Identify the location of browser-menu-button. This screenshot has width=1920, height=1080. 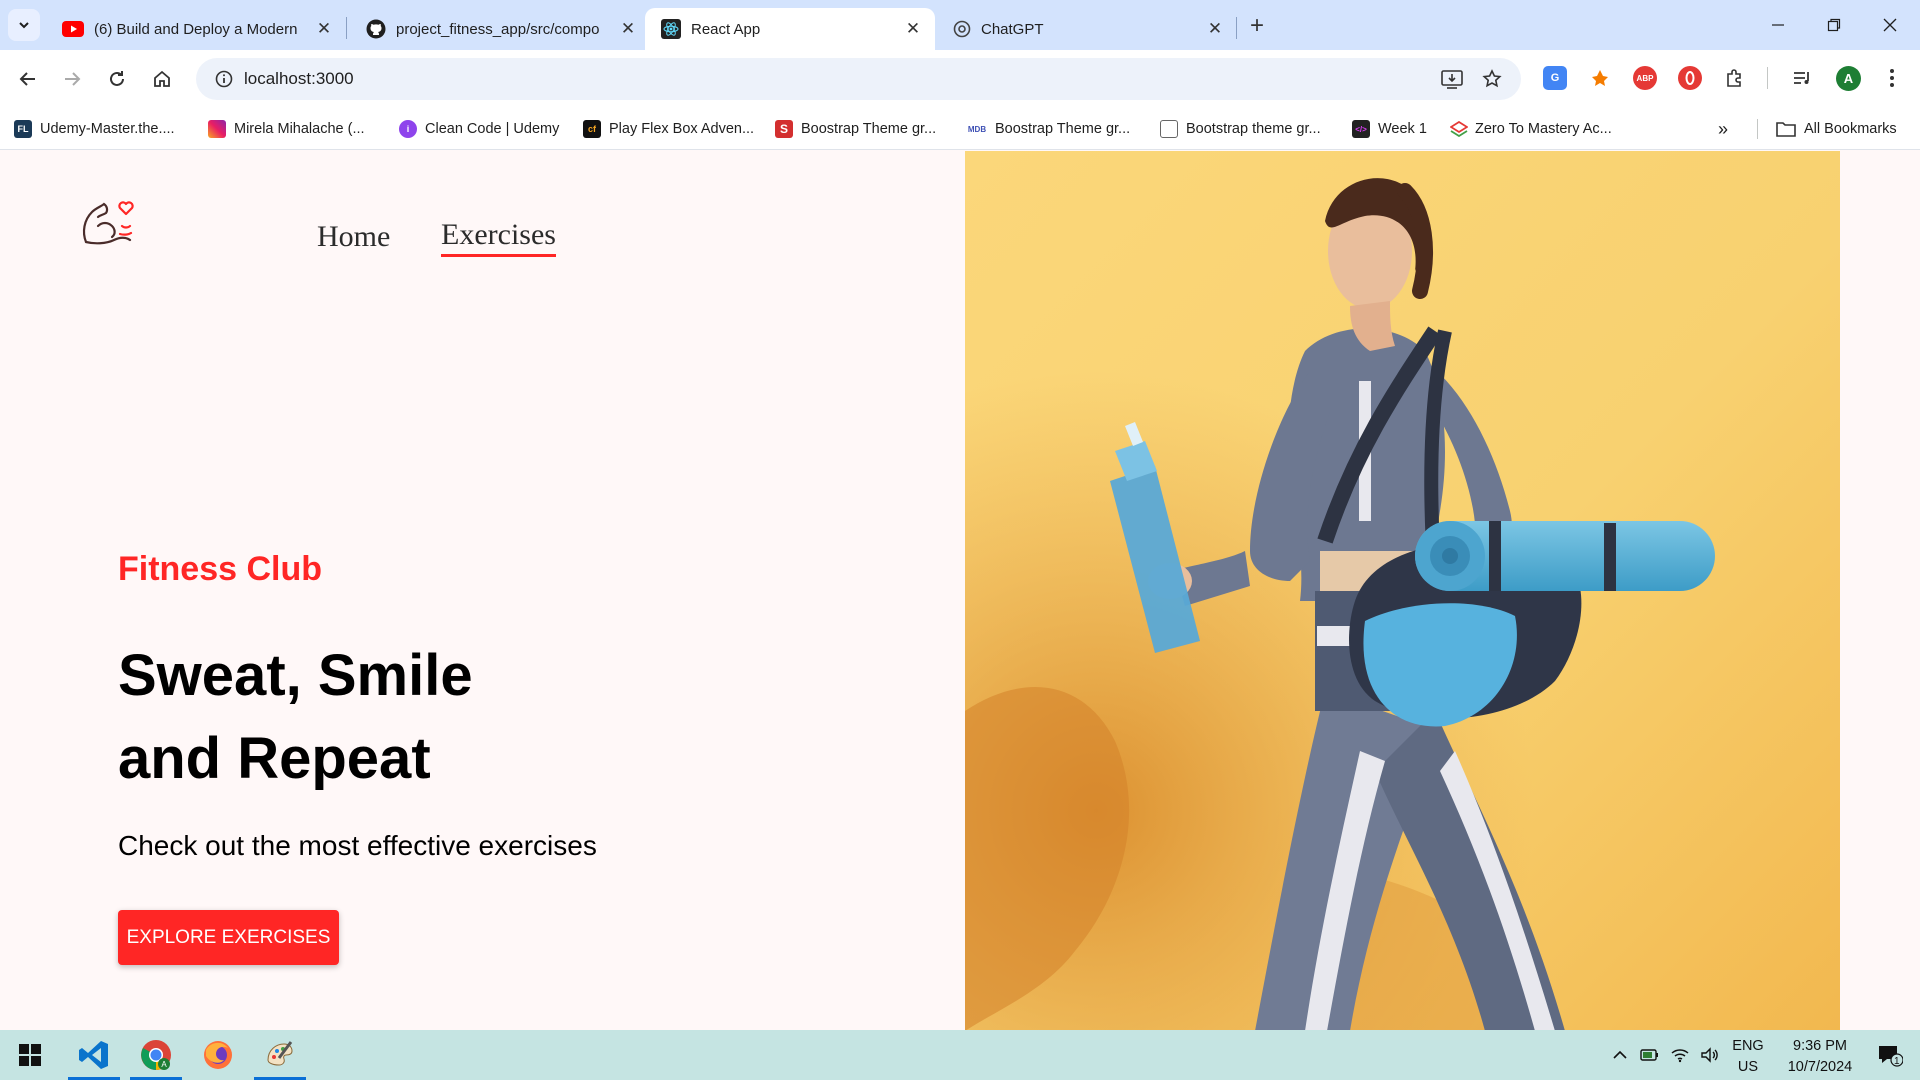
(1892, 78).